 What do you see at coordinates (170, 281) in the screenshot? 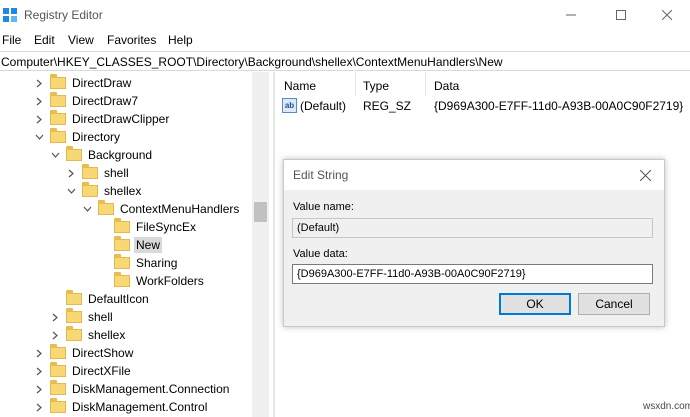
I see `tree-item-label: WorkFolders` at bounding box center [170, 281].